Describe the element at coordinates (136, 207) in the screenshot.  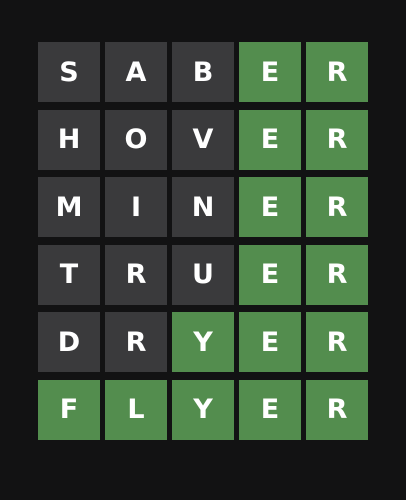
I see `tile-r3-c2: I` at that location.